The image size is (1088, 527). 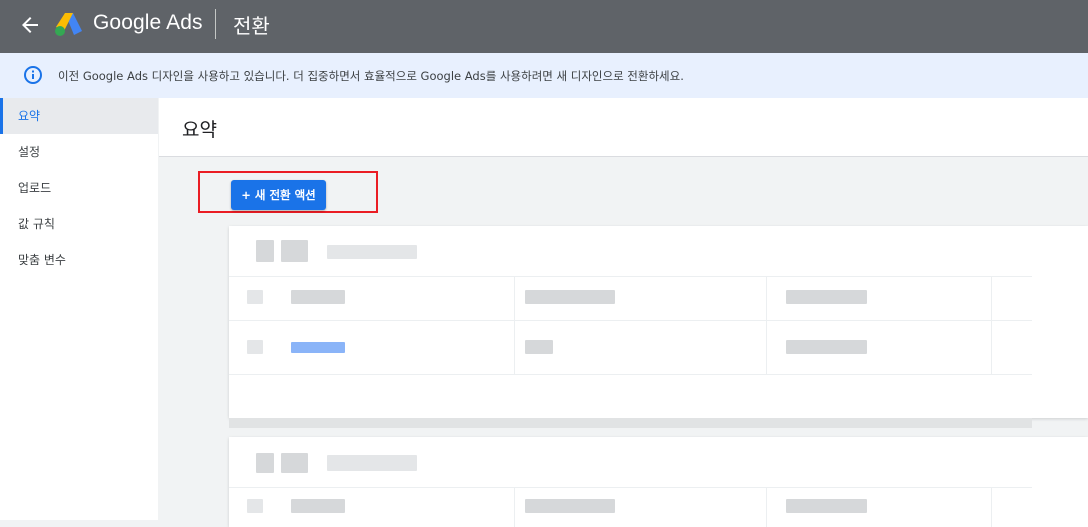 I want to click on sidebar-item-label: 맞춤 변수, so click(x=42, y=260).